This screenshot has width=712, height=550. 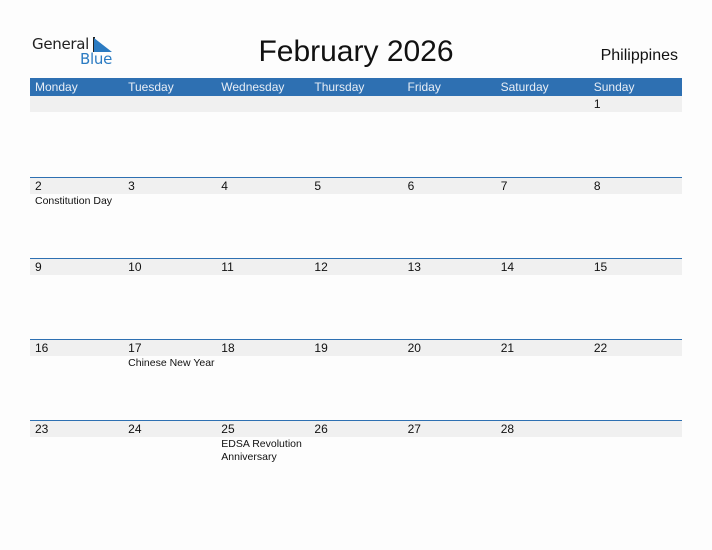 What do you see at coordinates (253, 87) in the screenshot?
I see `weekday-wednesday: Wednesday` at bounding box center [253, 87].